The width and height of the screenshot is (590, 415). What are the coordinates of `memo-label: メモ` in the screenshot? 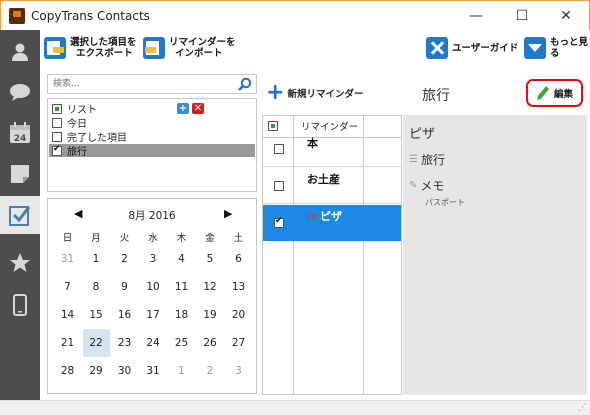 It's located at (432, 186).